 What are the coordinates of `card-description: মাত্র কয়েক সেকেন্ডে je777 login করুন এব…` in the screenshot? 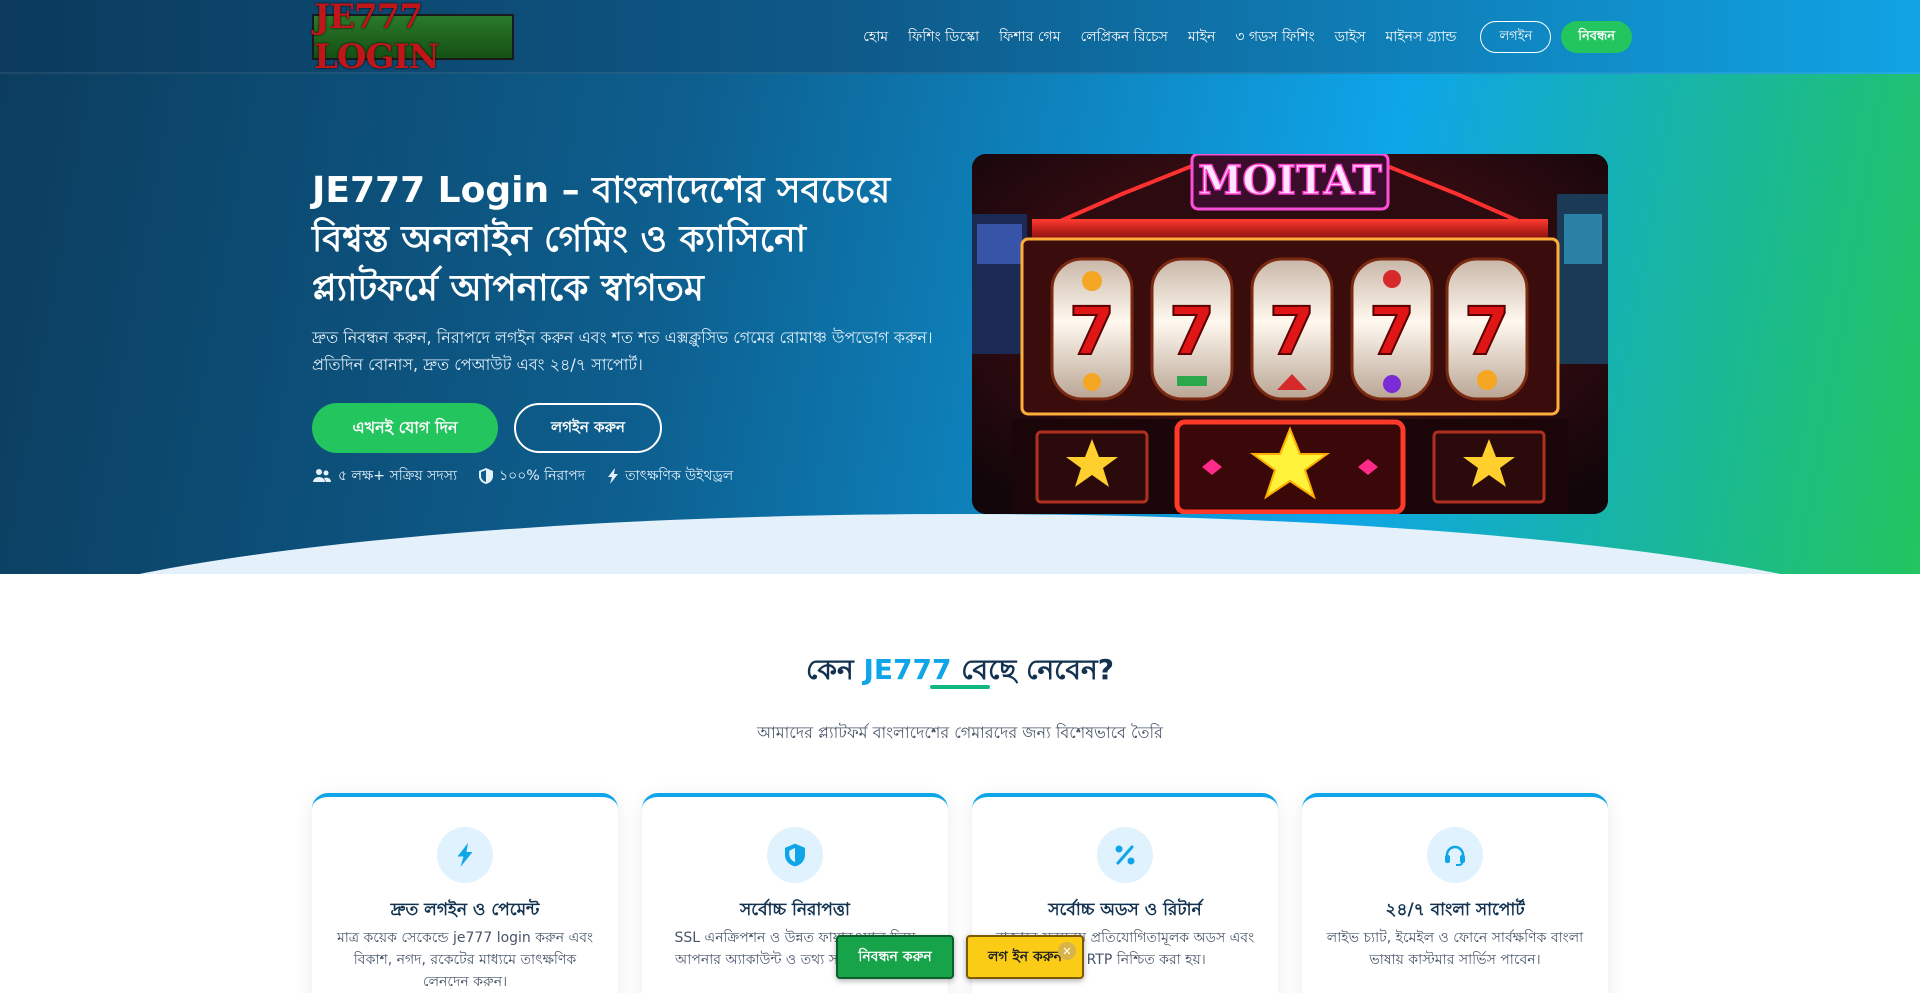 It's located at (465, 960).